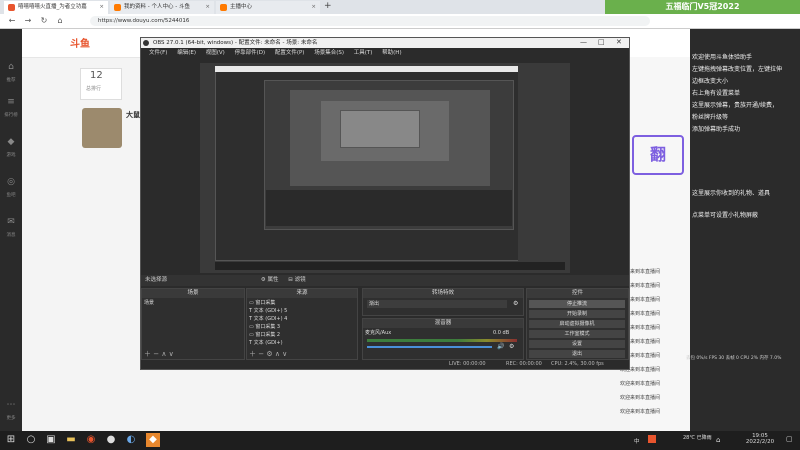 This screenshot has height=450, width=800. I want to click on source-label: 文本 (GDI+) 4, so click(270, 319).